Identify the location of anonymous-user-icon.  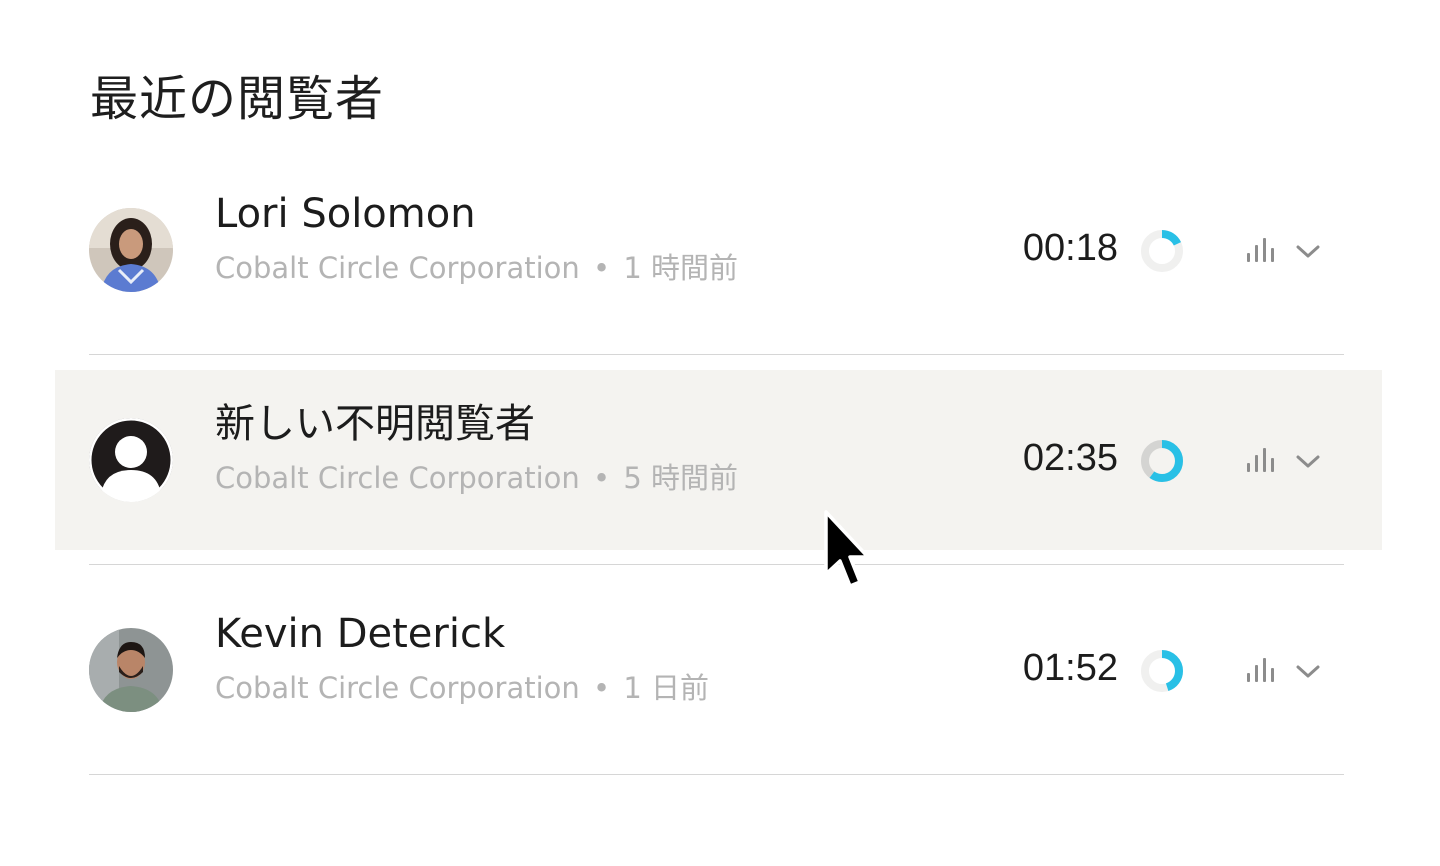
(131, 460).